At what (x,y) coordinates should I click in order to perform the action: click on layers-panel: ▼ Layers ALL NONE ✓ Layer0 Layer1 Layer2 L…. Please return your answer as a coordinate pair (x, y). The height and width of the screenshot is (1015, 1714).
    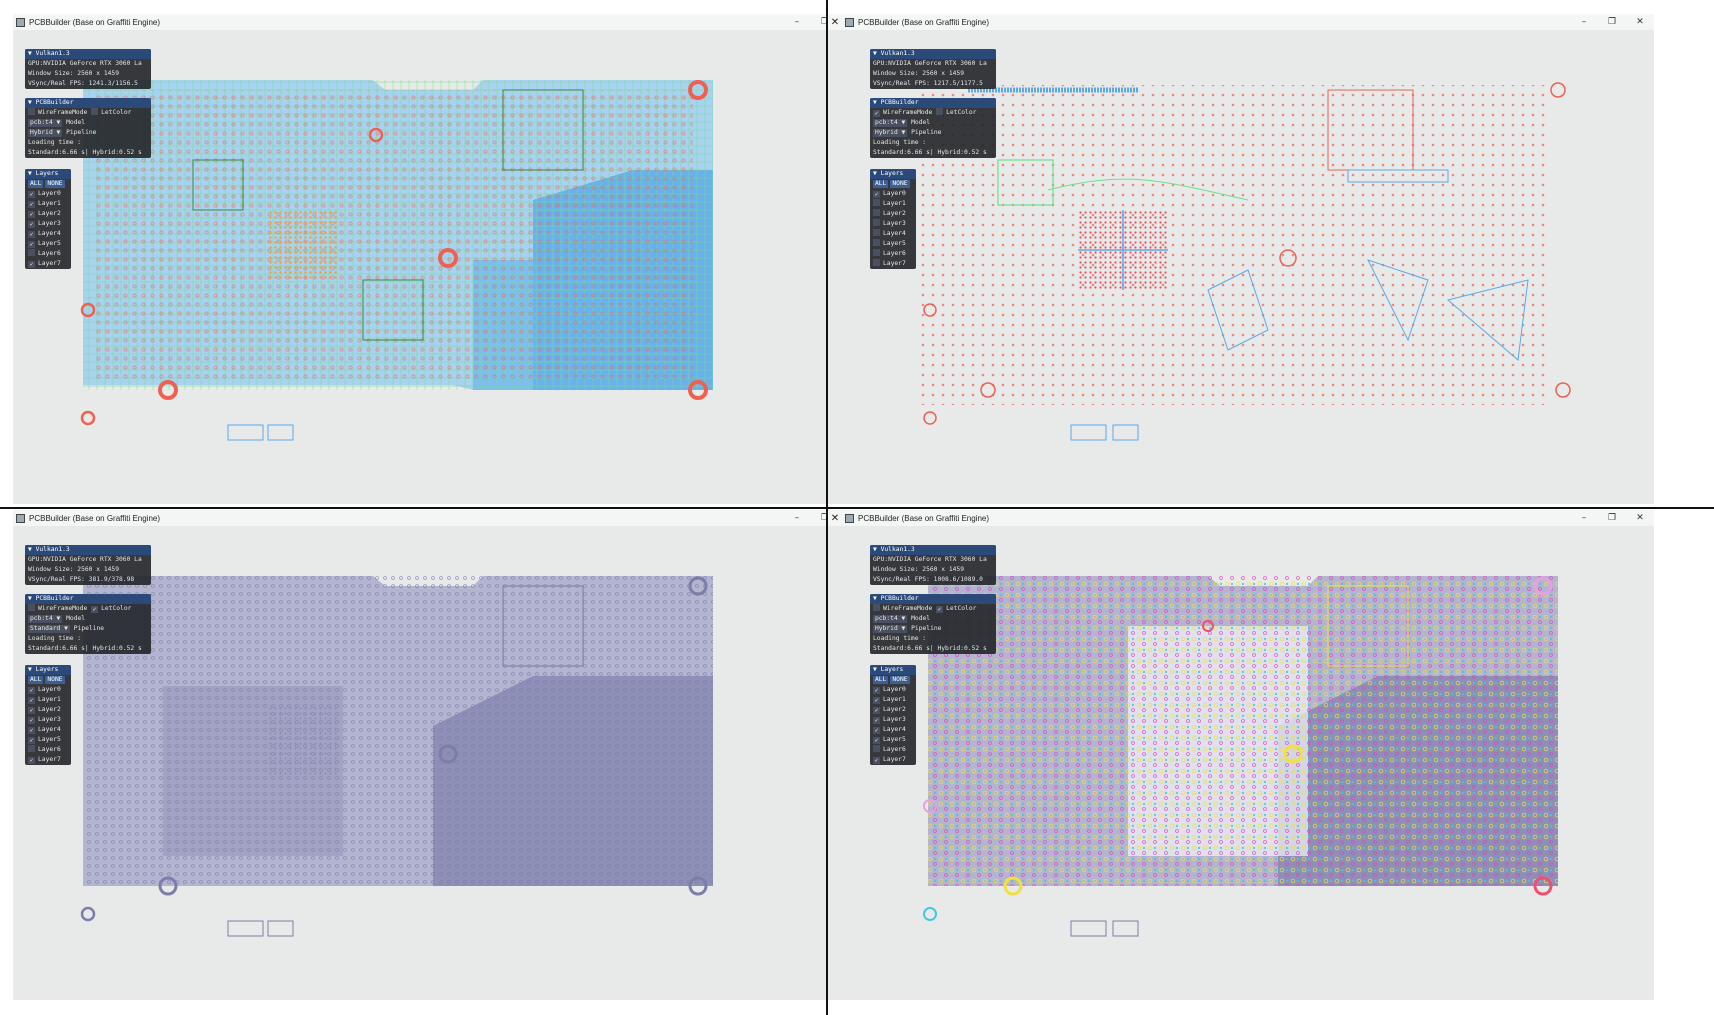
    Looking at the image, I should click on (893, 219).